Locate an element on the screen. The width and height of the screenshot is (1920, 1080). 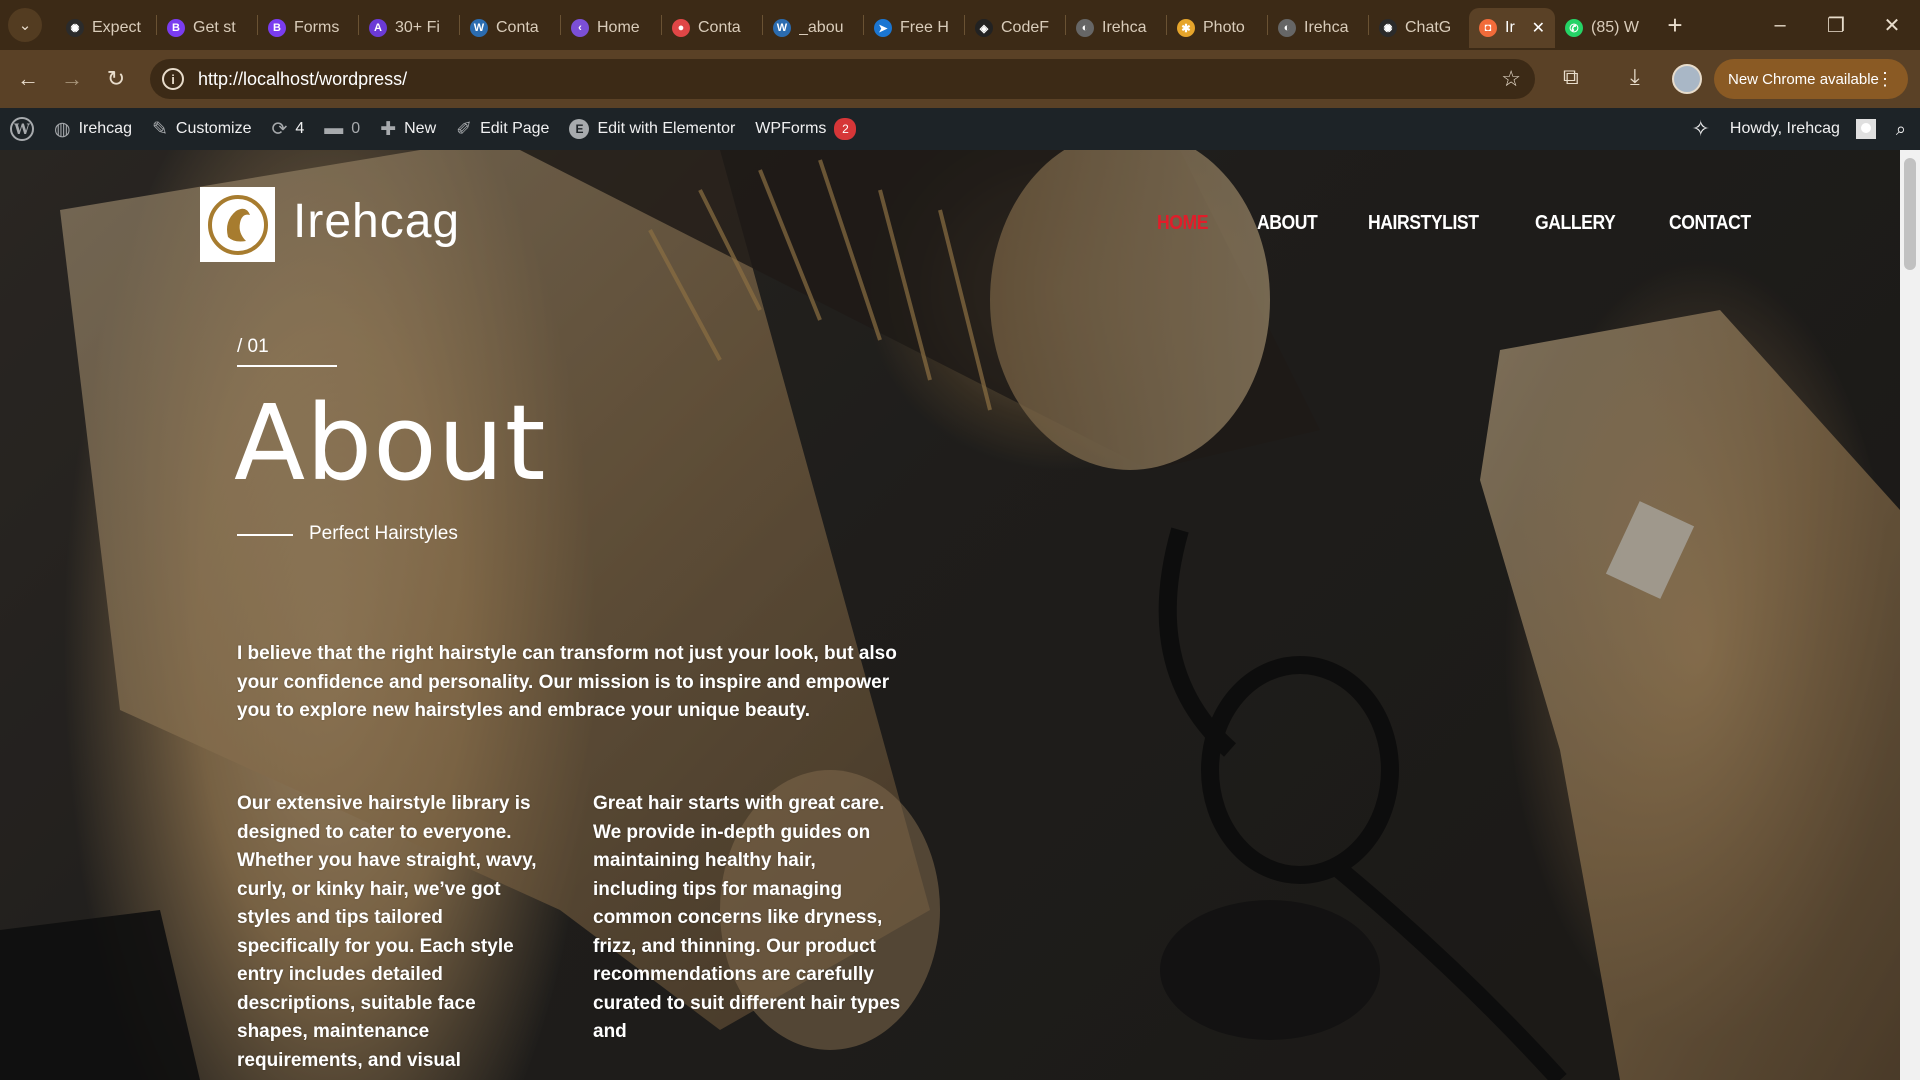
plus-icon: ✚ is located at coordinates (388, 129).